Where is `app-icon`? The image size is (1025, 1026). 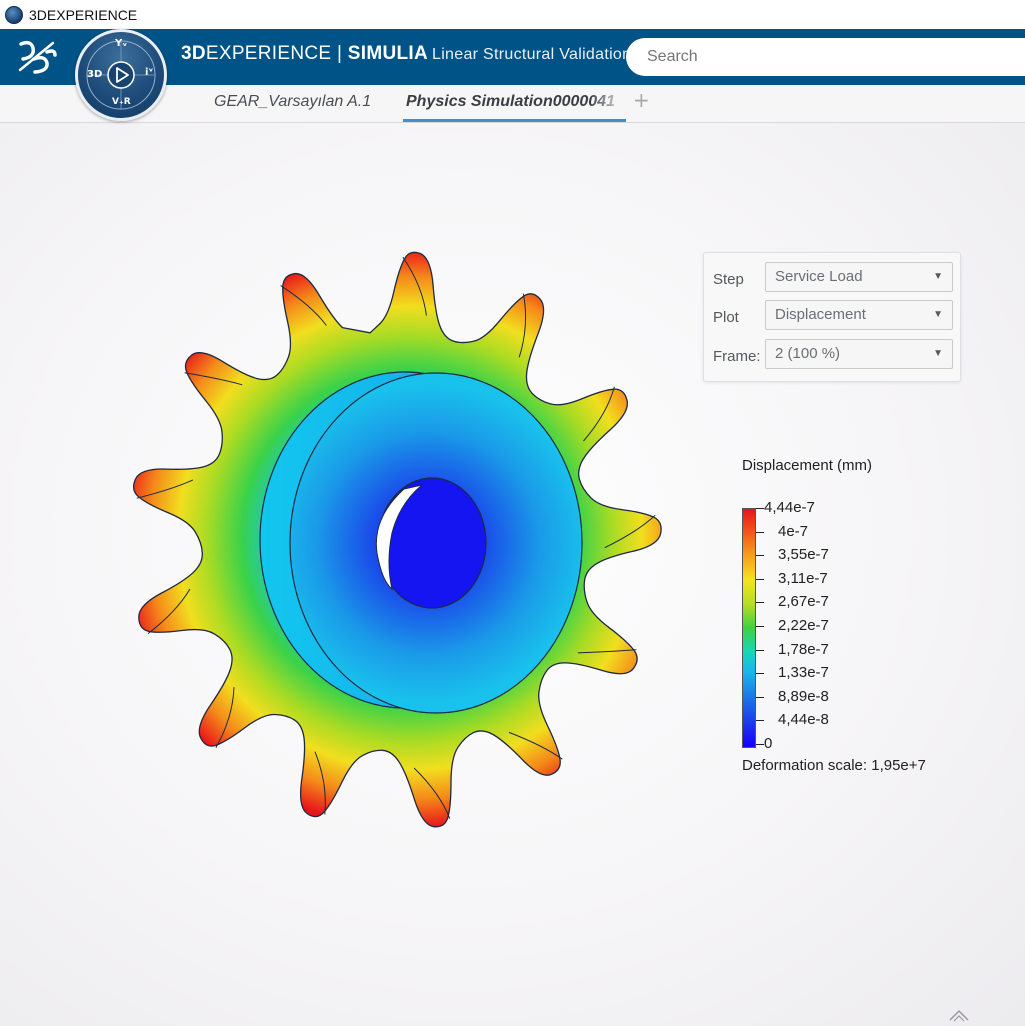
app-icon is located at coordinates (14, 14).